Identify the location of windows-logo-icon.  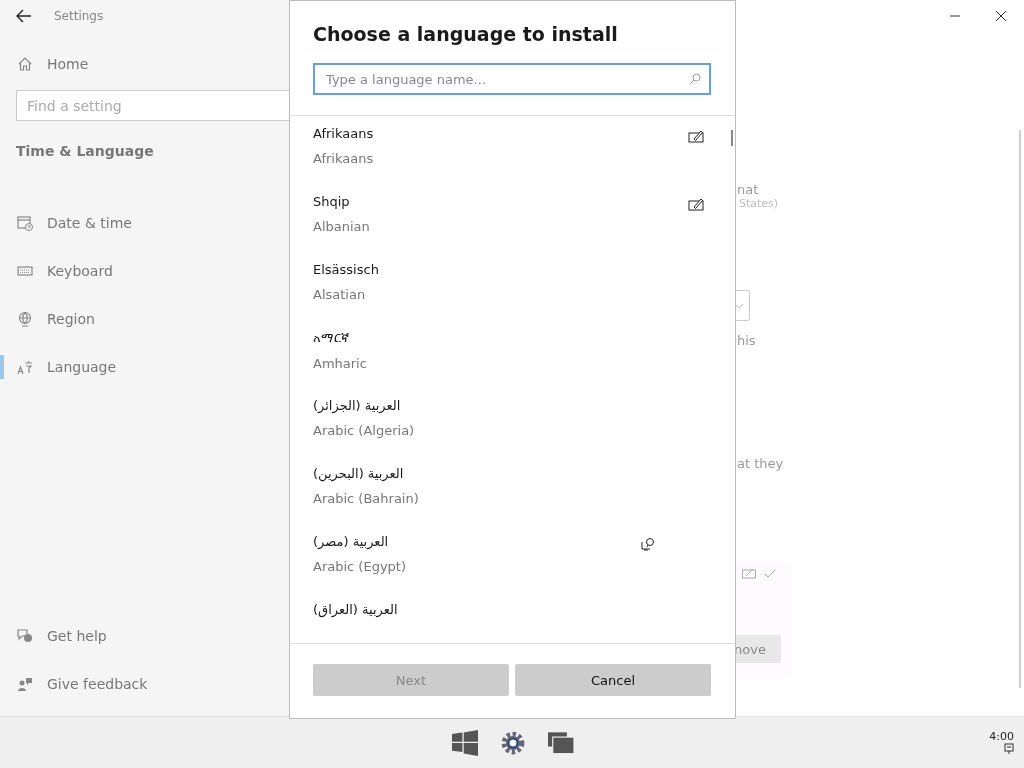
(465, 742).